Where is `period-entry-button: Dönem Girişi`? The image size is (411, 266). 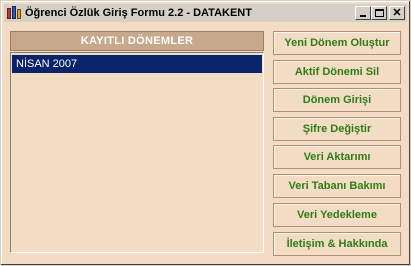
period-entry-button: Dönem Girişi is located at coordinates (337, 100).